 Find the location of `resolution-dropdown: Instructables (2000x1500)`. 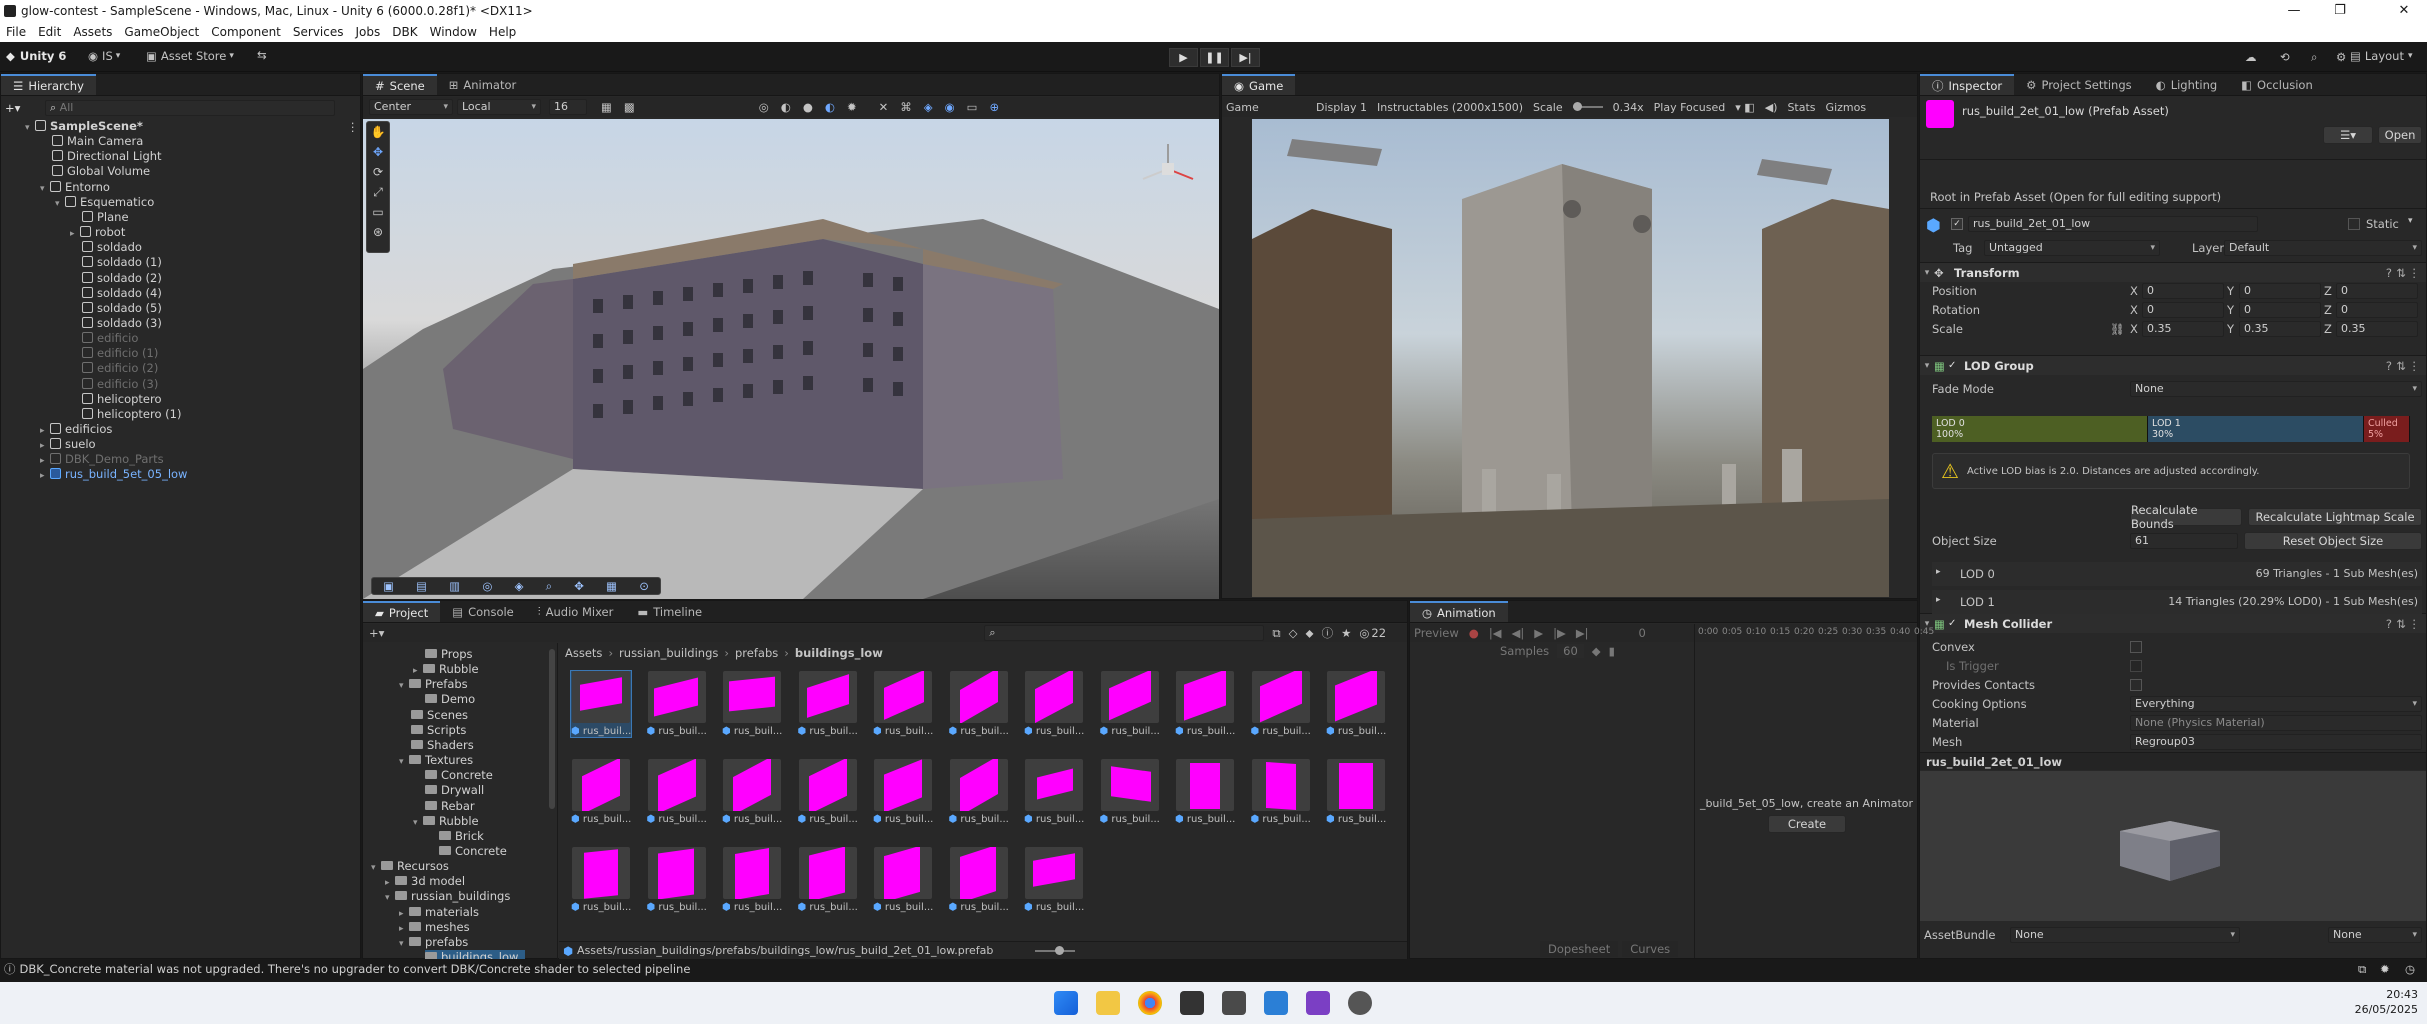

resolution-dropdown: Instructables (2000x1500) is located at coordinates (1450, 107).